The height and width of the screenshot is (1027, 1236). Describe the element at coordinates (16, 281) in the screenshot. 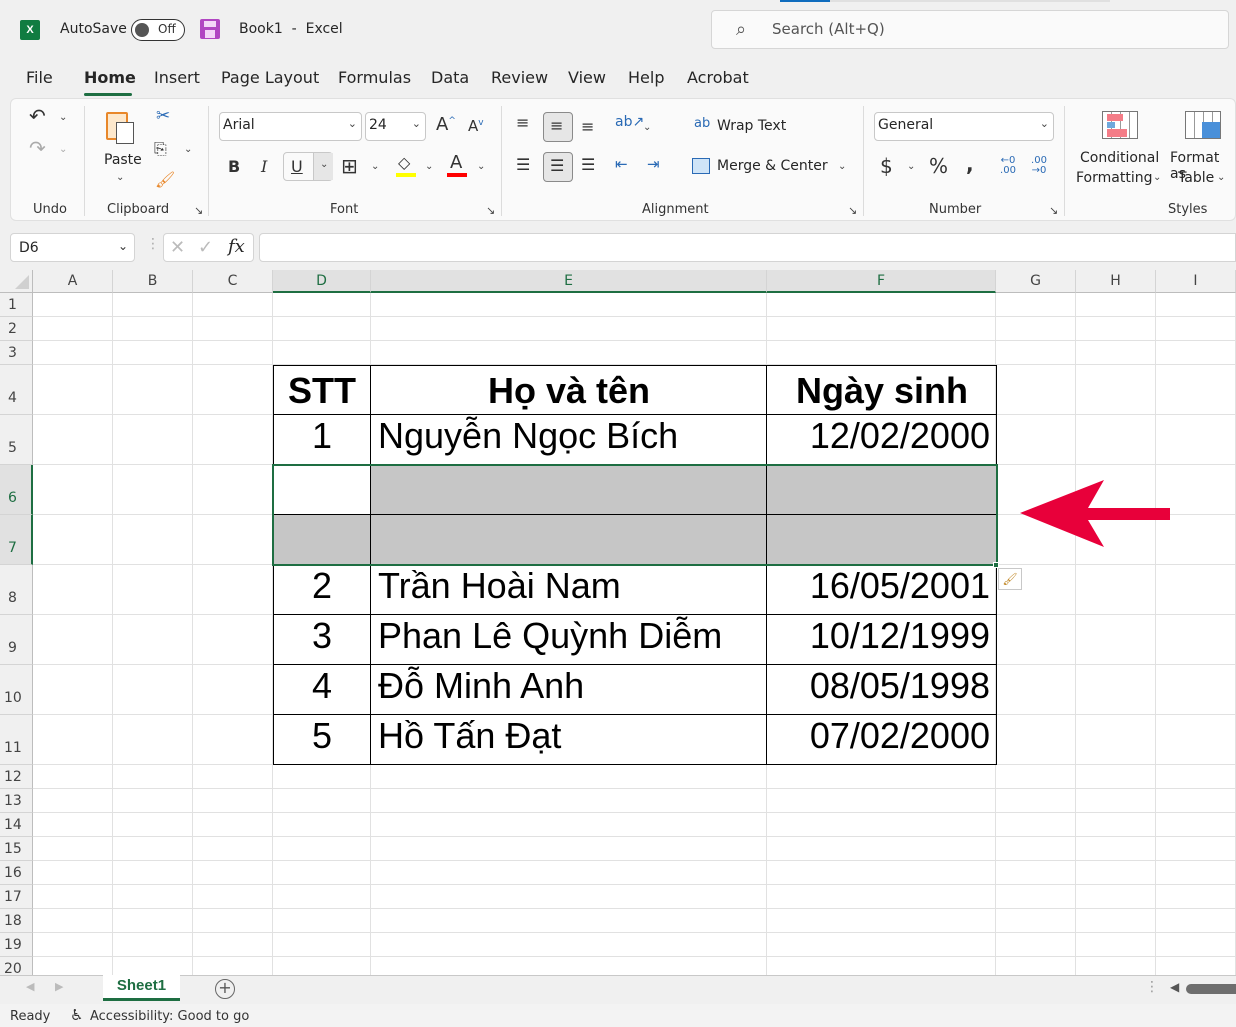

I see `select-all-button` at that location.